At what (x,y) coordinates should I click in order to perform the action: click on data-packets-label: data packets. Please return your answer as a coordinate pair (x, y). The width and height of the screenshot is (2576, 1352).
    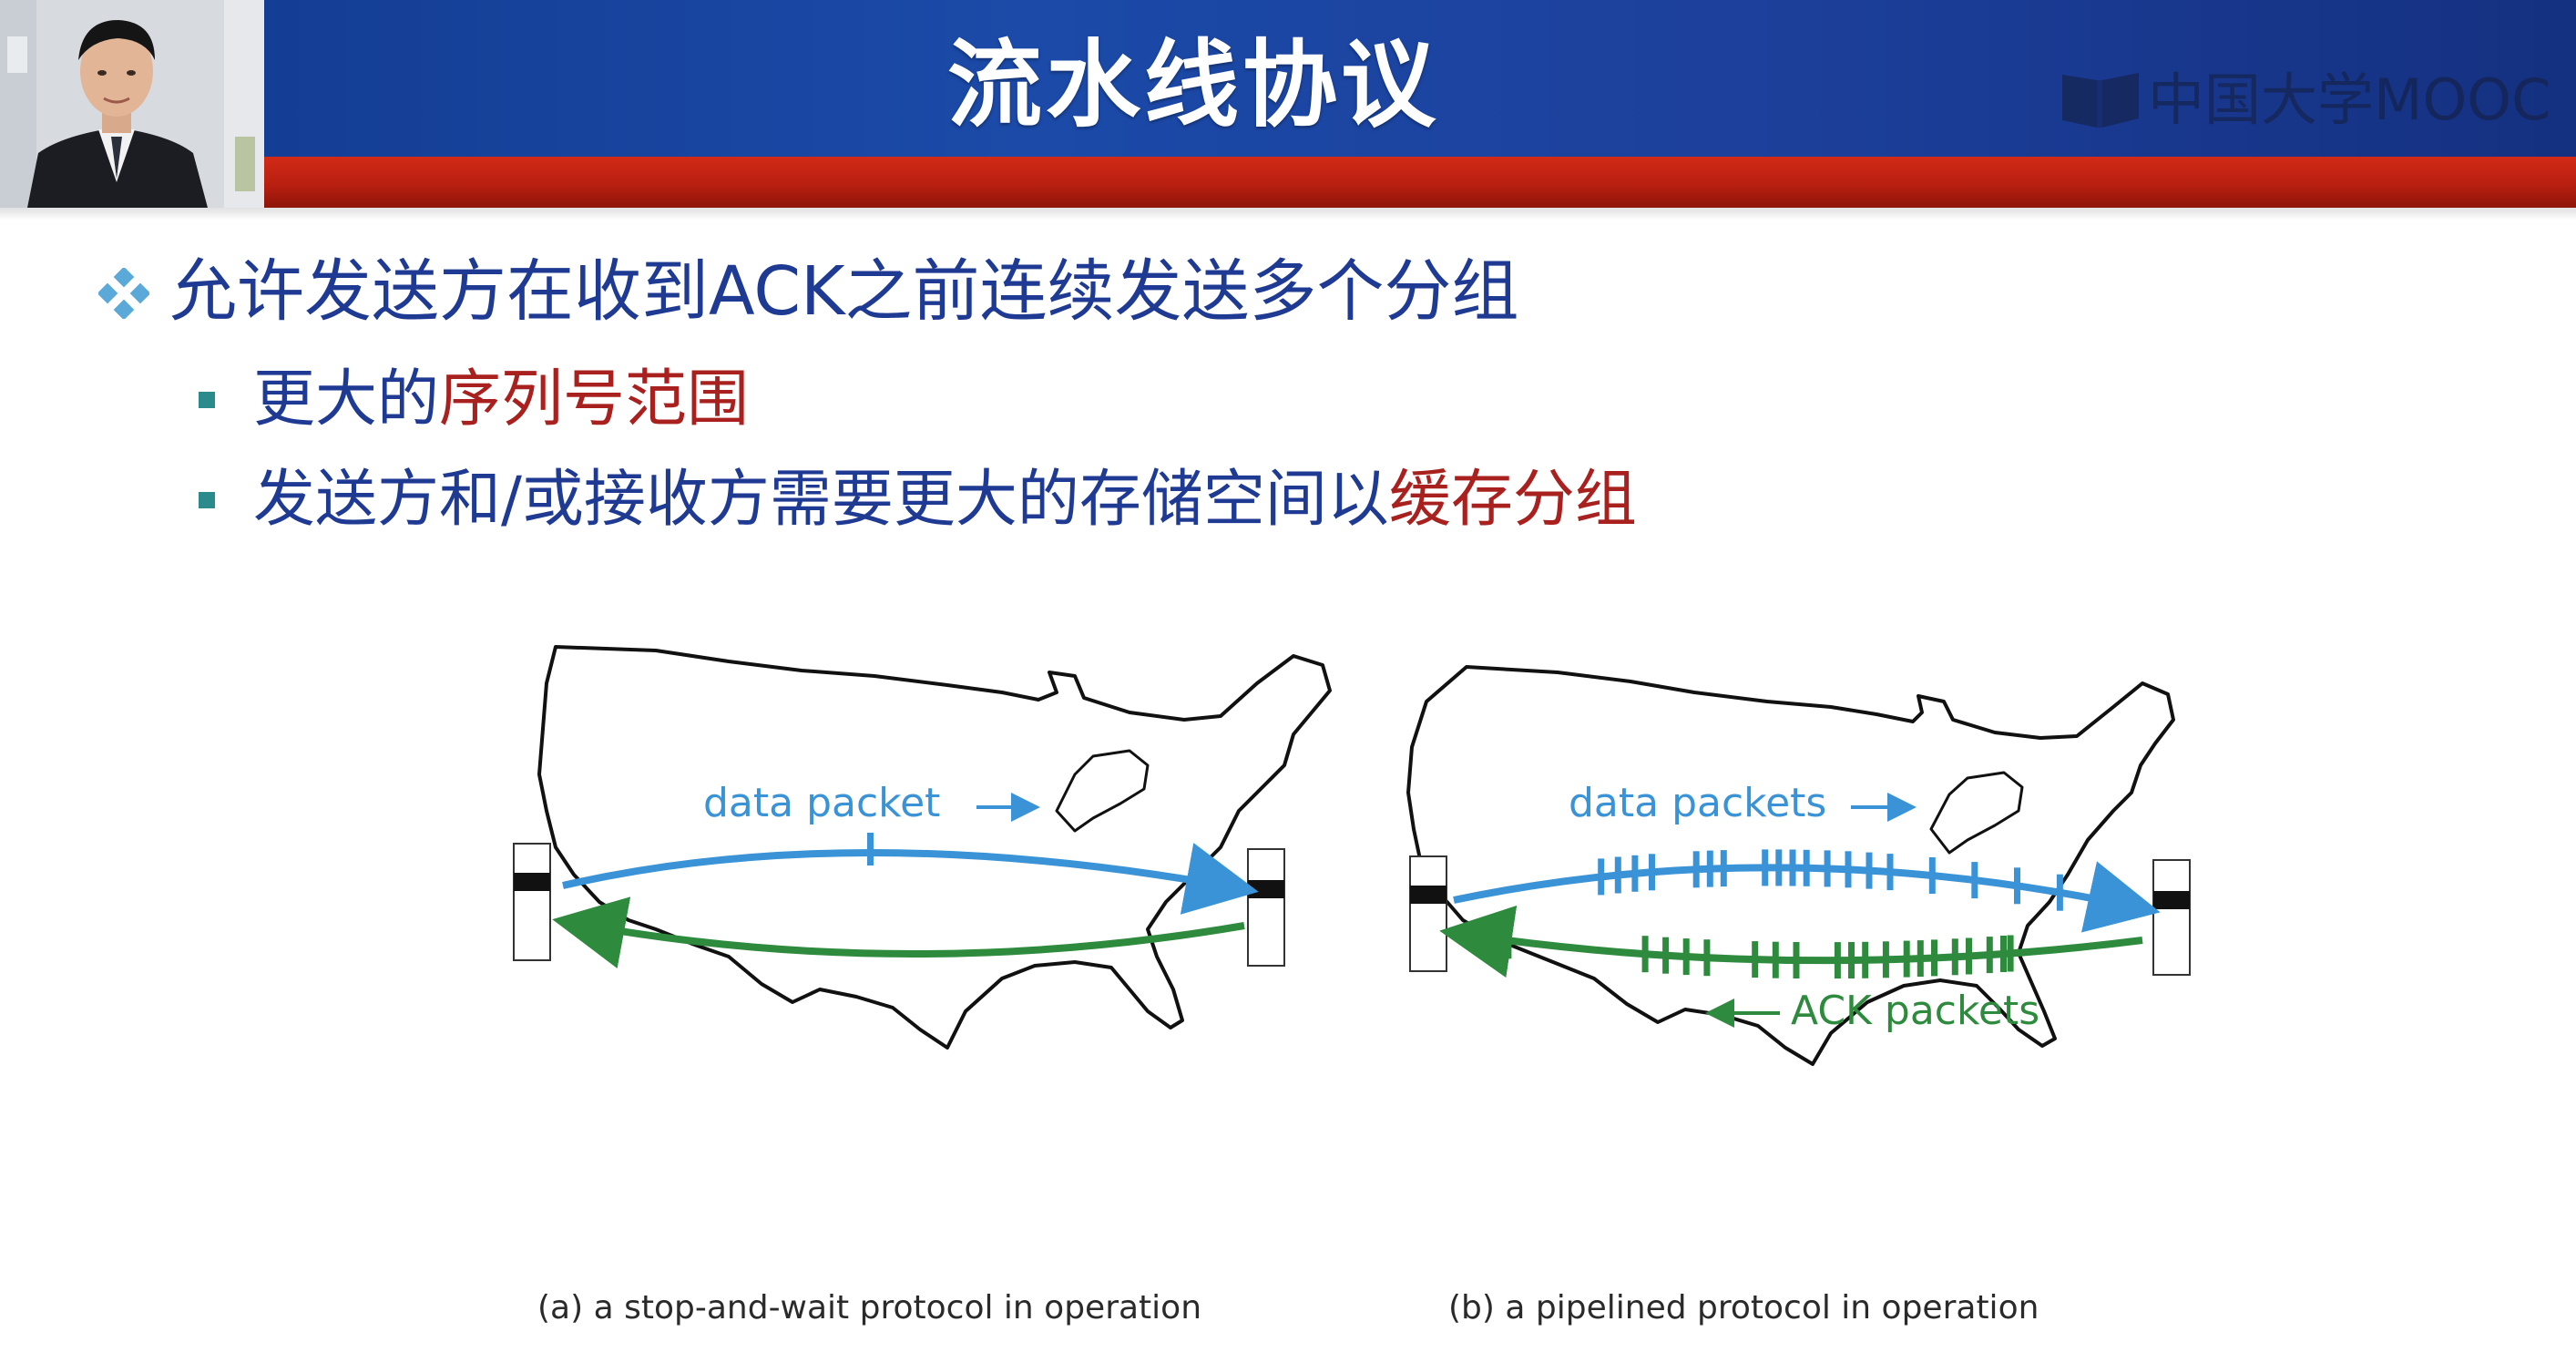
    Looking at the image, I should click on (1698, 803).